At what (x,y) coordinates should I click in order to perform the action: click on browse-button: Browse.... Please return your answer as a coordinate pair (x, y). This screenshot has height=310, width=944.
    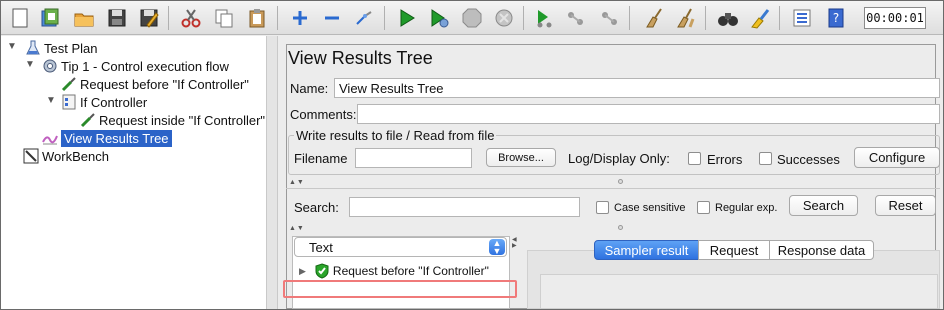
    Looking at the image, I should click on (521, 157).